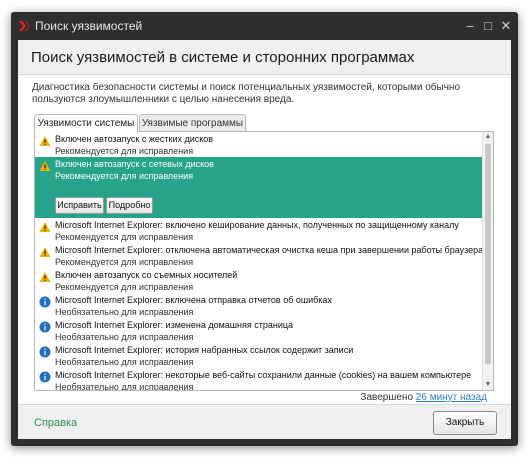 The width and height of the screenshot is (530, 458). Describe the element at coordinates (134, 139) in the screenshot. I see `item-title: Включен автозапуск с жестких дисков` at that location.